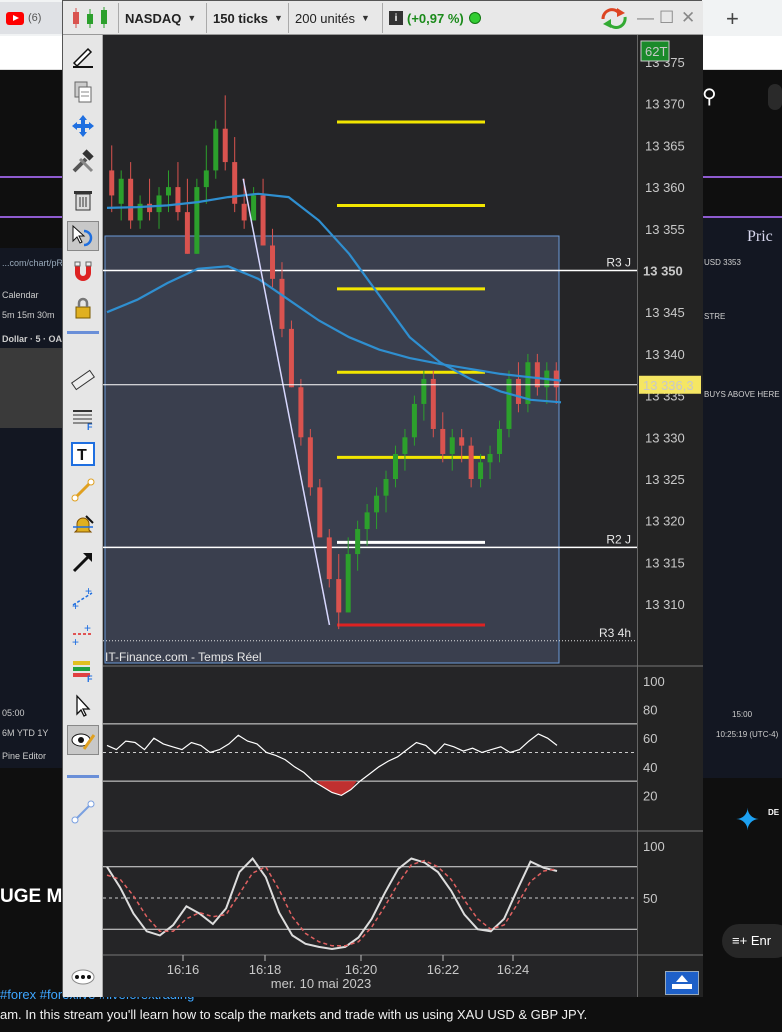  Describe the element at coordinates (183, 969) in the screenshot. I see `time-tick-label: 16:16` at that location.